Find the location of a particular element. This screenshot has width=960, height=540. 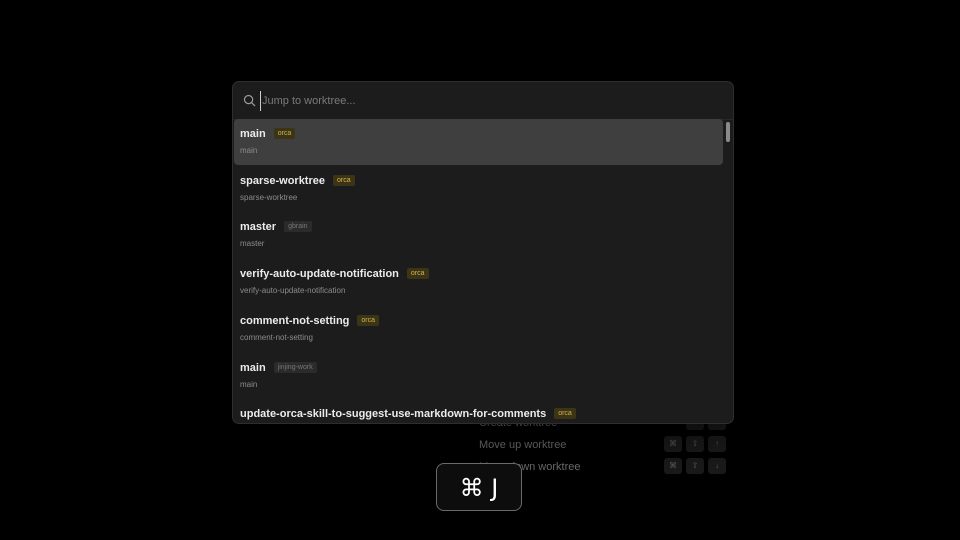

scrollbar-thumb is located at coordinates (728, 132).